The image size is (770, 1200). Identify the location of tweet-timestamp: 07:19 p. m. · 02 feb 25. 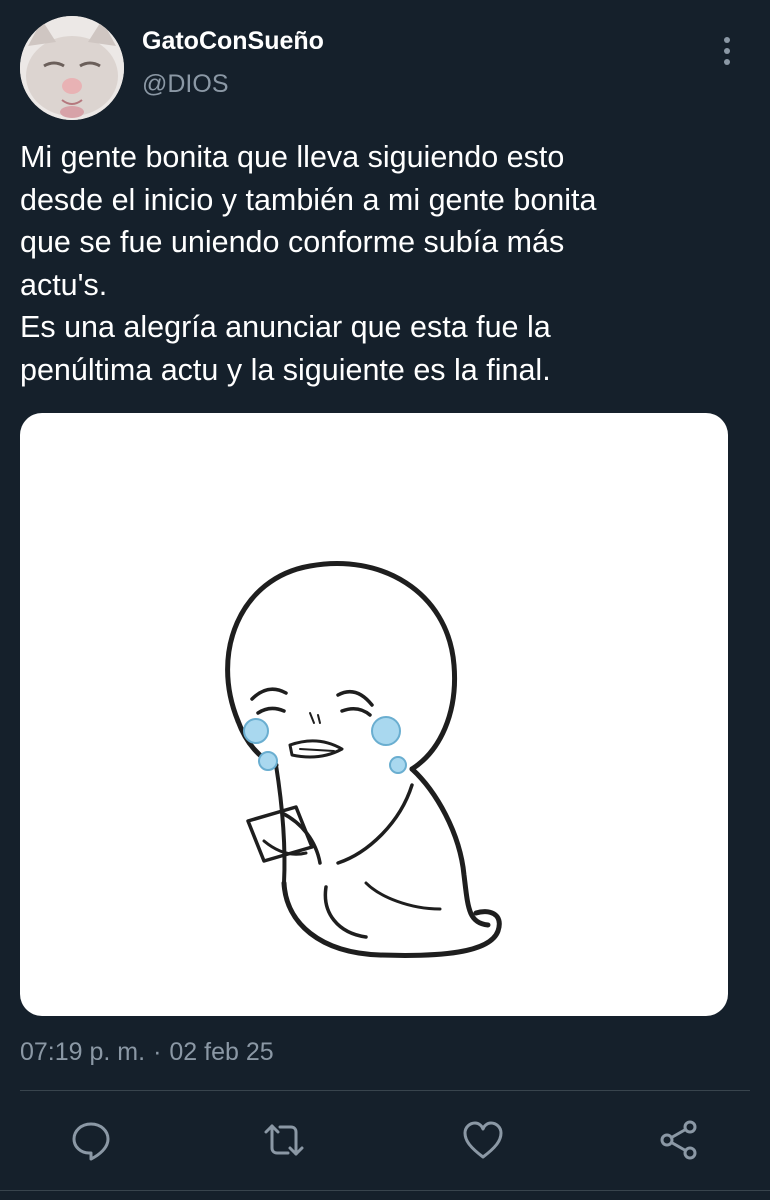
(147, 1052).